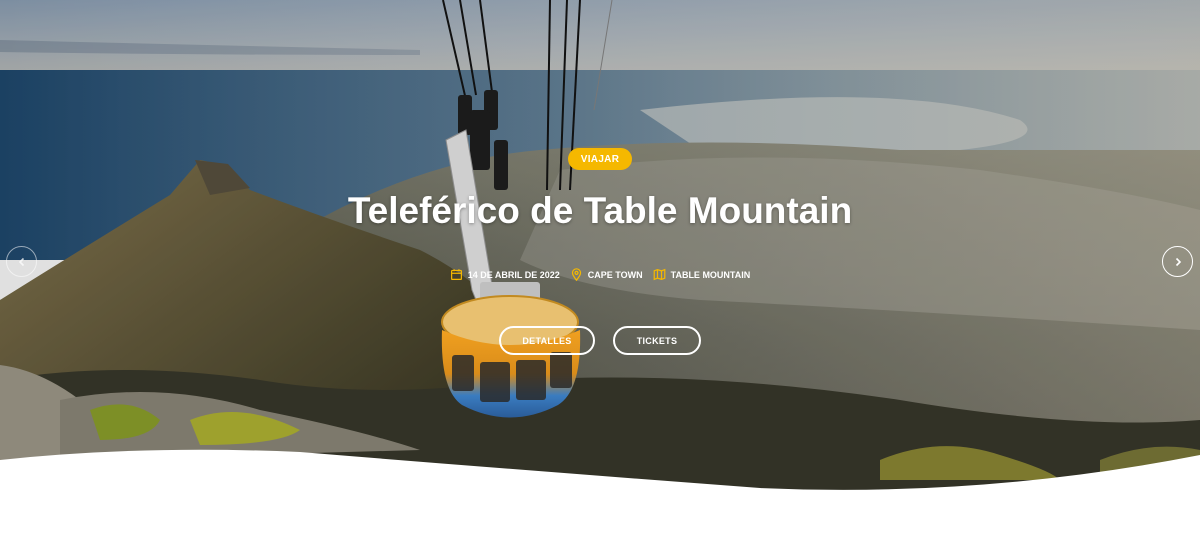  Describe the element at coordinates (659, 274) in the screenshot. I see `map-icon` at that location.